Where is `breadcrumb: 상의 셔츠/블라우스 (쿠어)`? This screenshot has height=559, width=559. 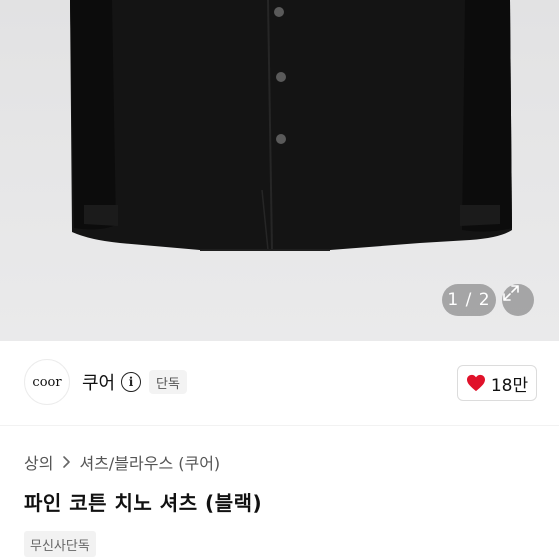 breadcrumb: 상의 셔츠/블라우스 (쿠어) is located at coordinates (122, 462).